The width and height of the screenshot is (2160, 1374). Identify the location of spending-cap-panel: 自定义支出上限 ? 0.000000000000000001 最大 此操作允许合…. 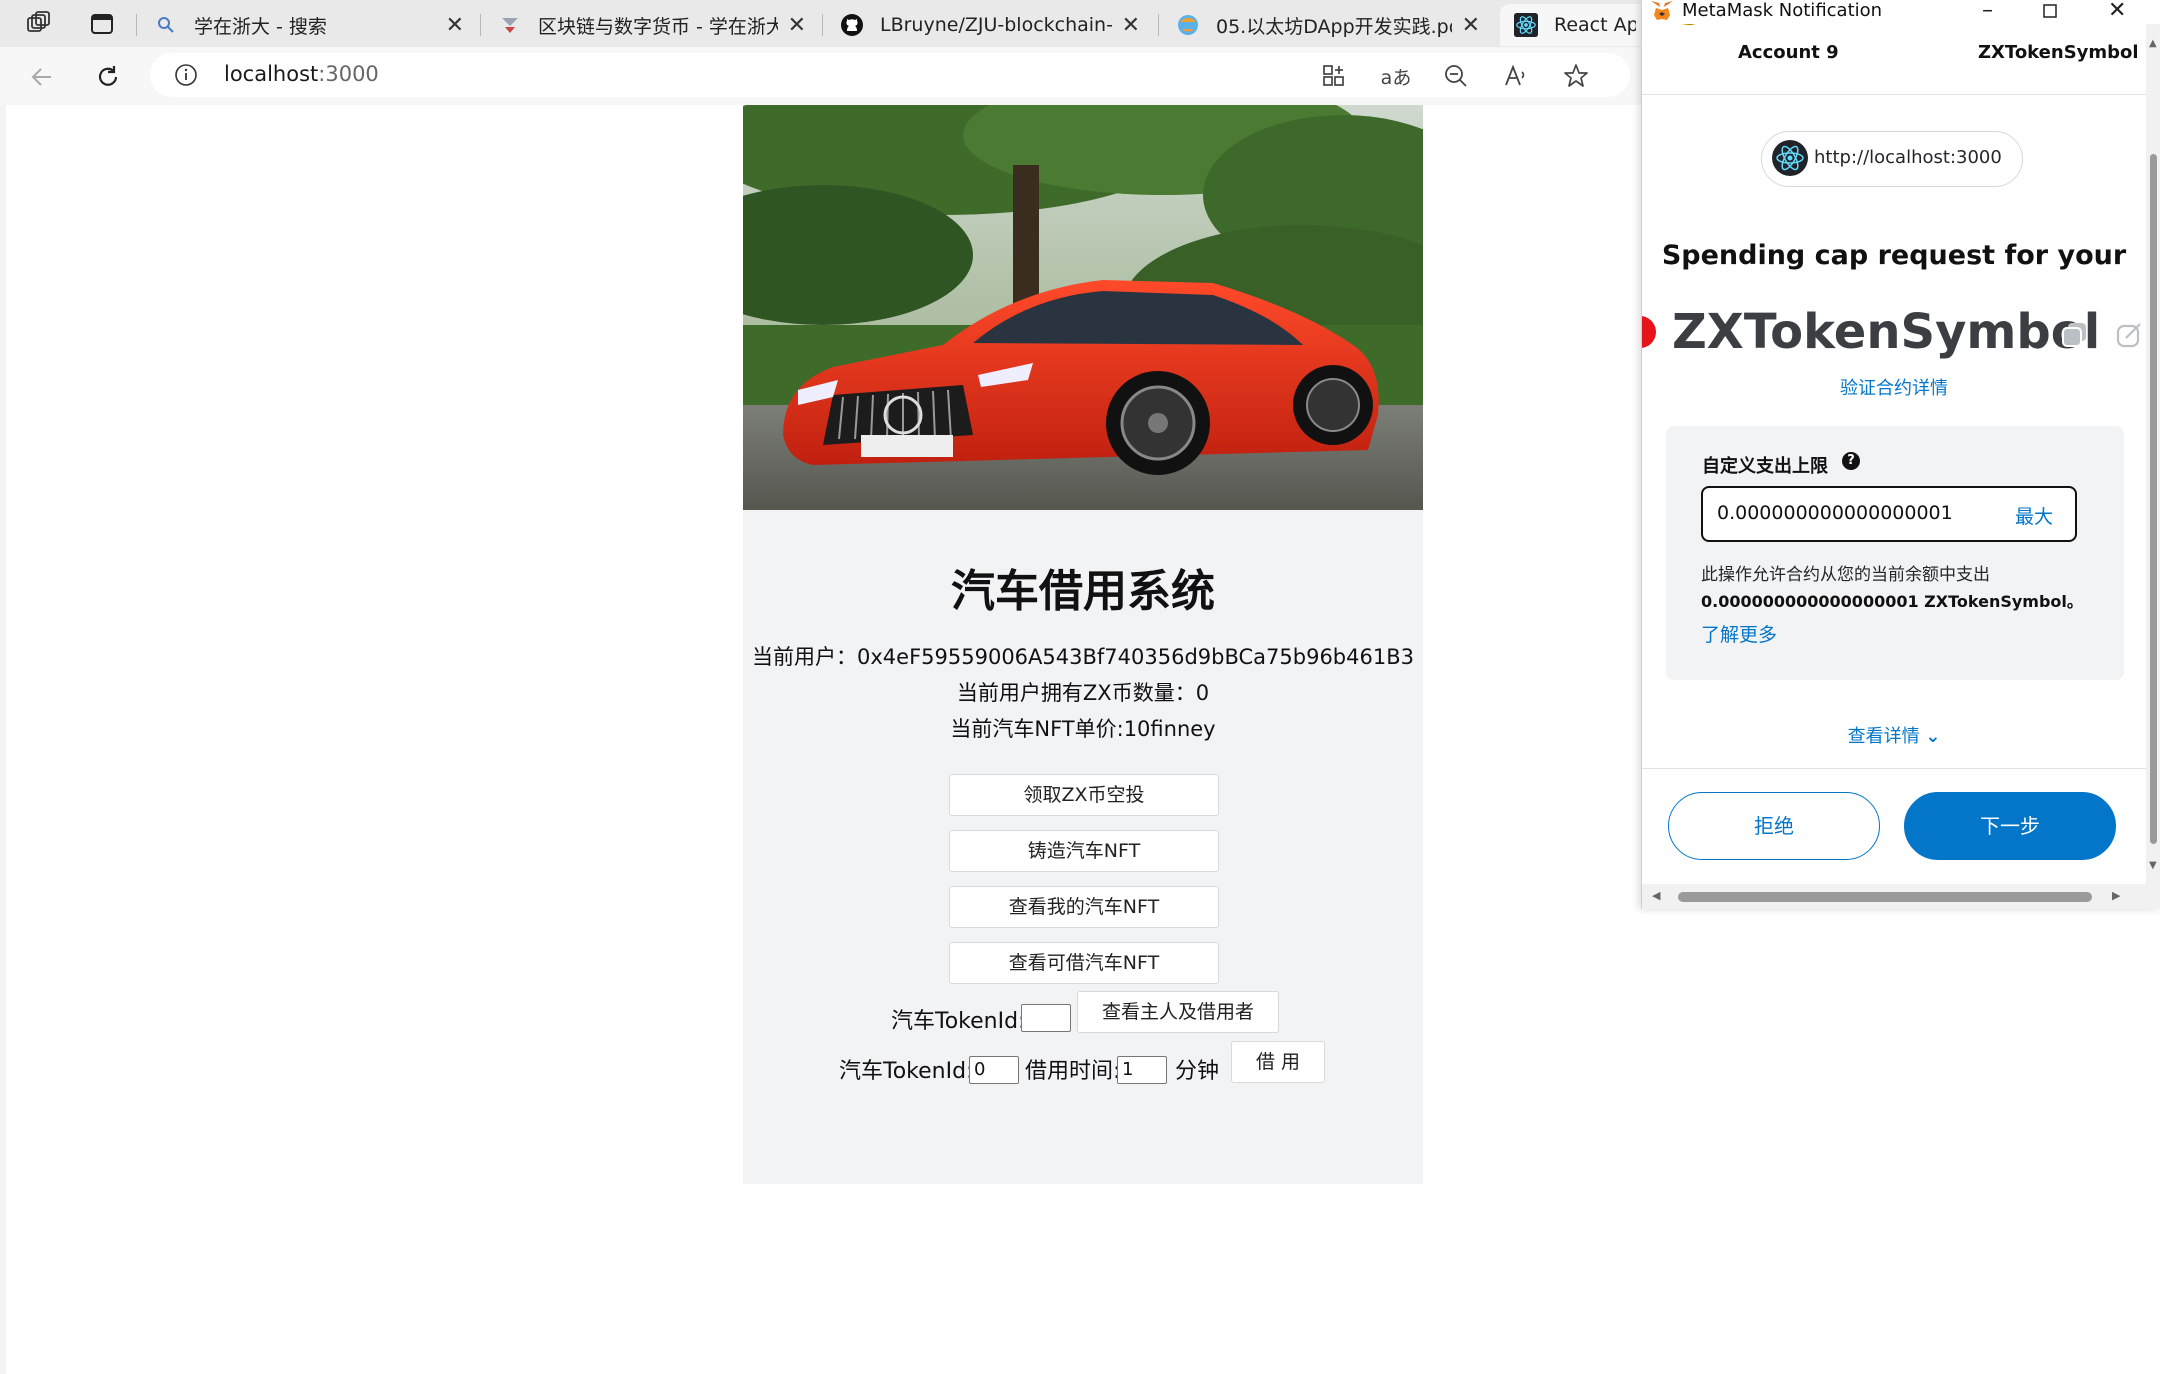
(1895, 553).